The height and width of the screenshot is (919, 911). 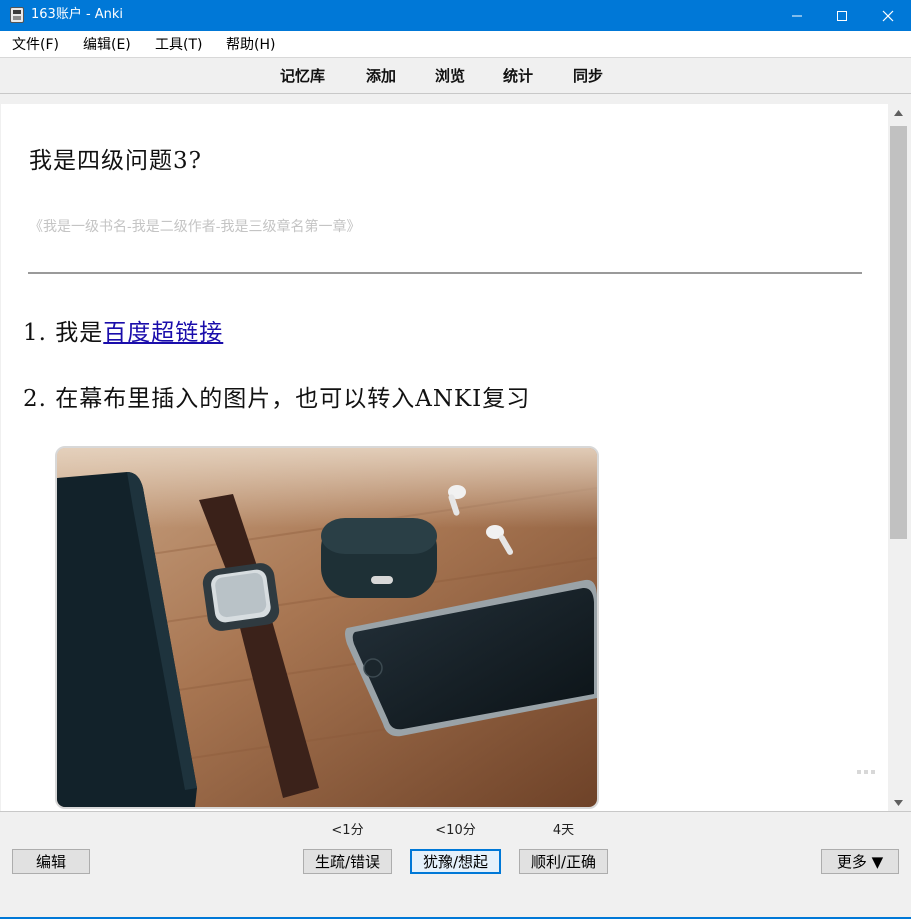 I want to click on window-title: 163账户 - Anki, so click(x=77, y=14).